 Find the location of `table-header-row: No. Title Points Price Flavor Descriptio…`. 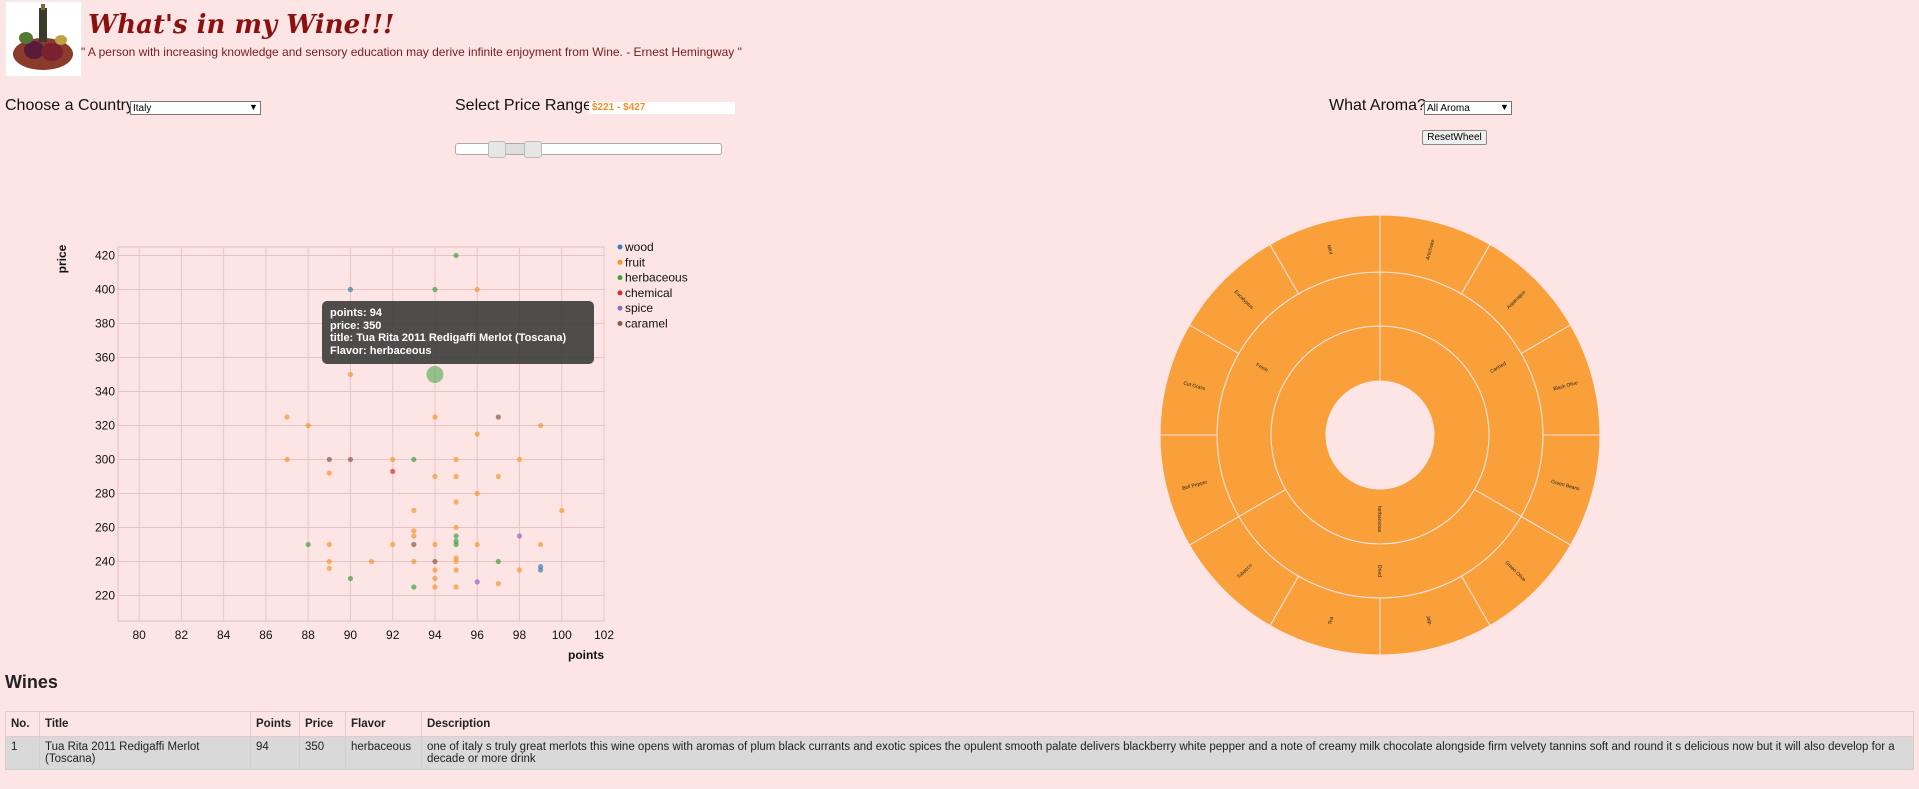

table-header-row: No. Title Points Price Flavor Descriptio… is located at coordinates (959, 724).